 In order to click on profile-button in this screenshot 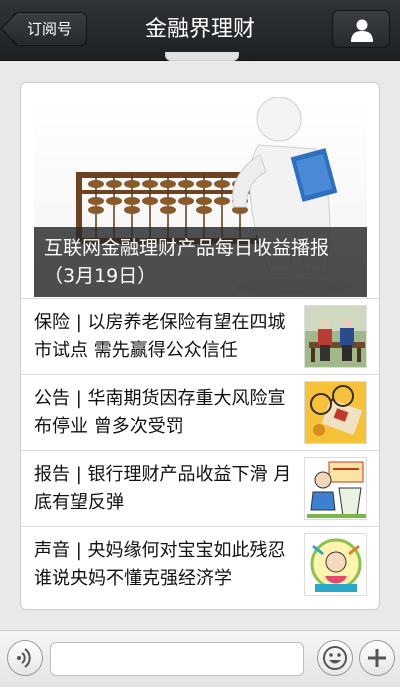, I will do `click(361, 29)`.